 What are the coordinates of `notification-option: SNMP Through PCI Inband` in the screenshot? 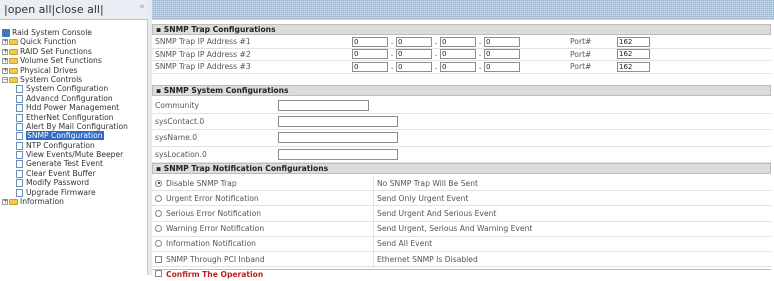 It's located at (264, 259).